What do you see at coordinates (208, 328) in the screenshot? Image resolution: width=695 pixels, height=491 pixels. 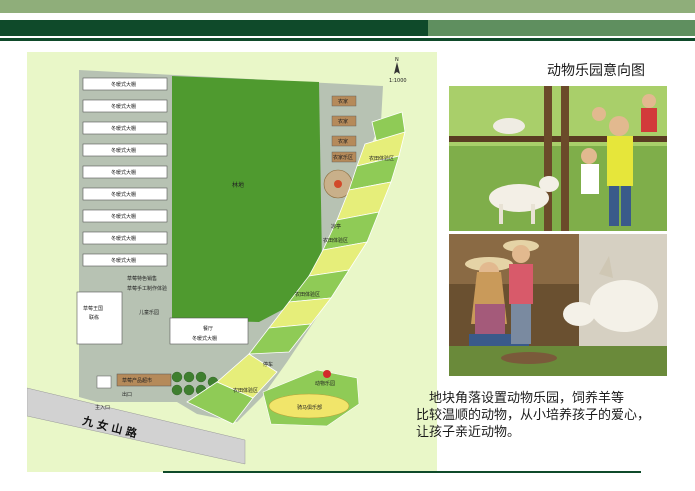 I see `restaurant-label: 餐厅` at bounding box center [208, 328].